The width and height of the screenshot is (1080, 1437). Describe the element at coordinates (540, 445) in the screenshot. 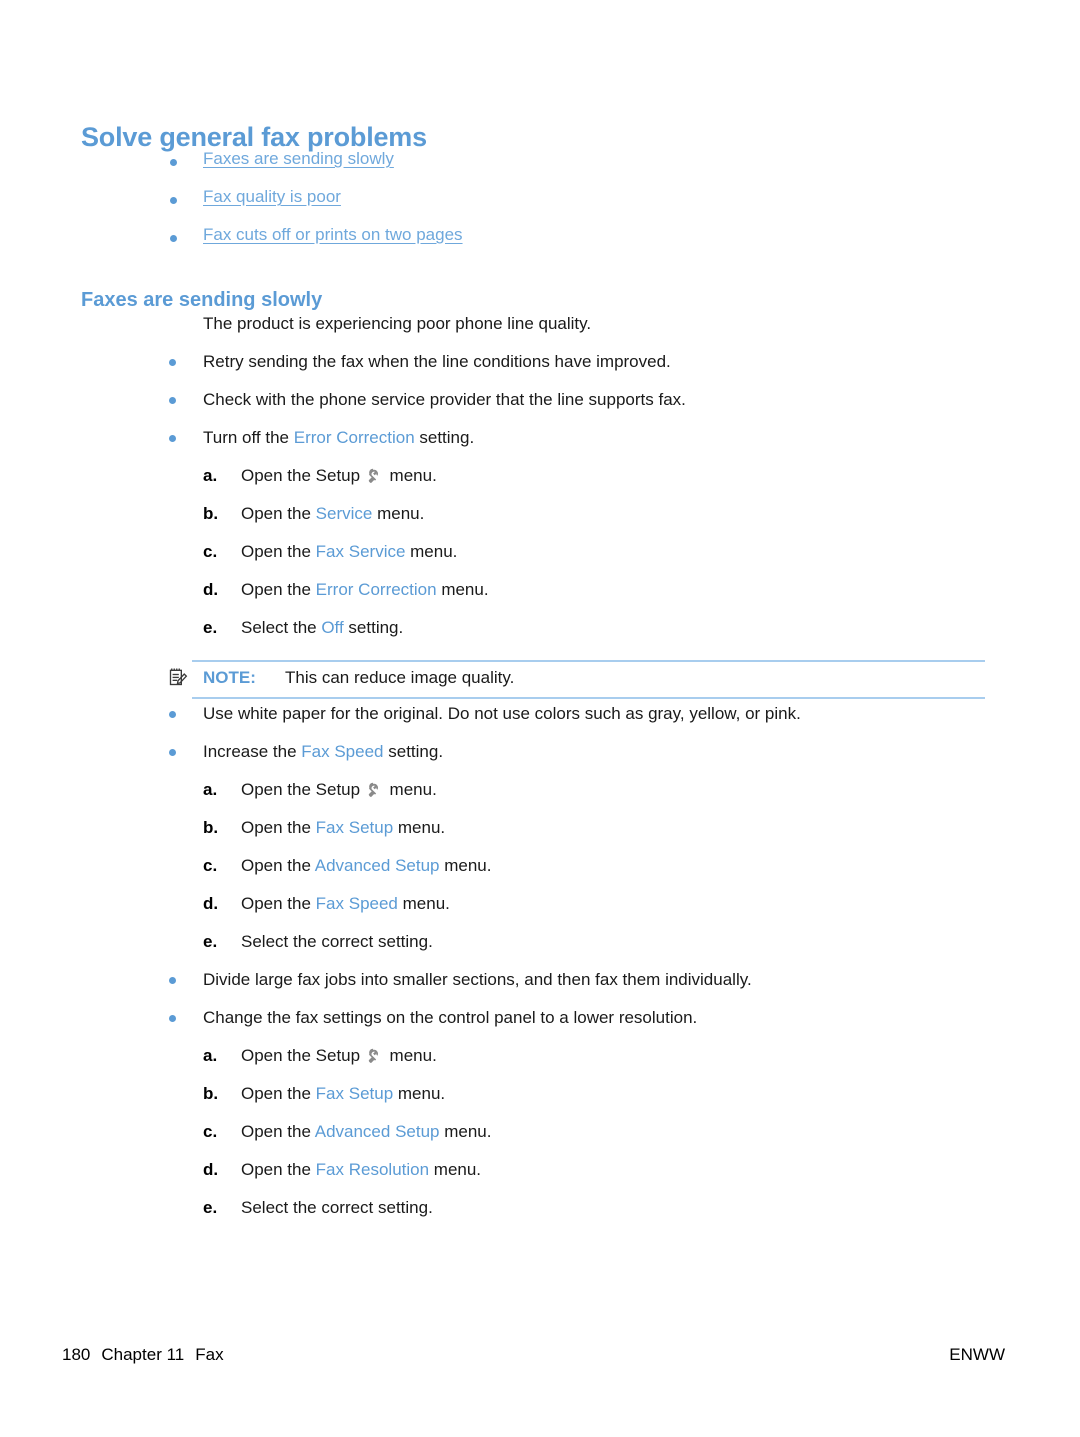

I see `bullet-list-item: Turn off the Error Correction setting.` at that location.